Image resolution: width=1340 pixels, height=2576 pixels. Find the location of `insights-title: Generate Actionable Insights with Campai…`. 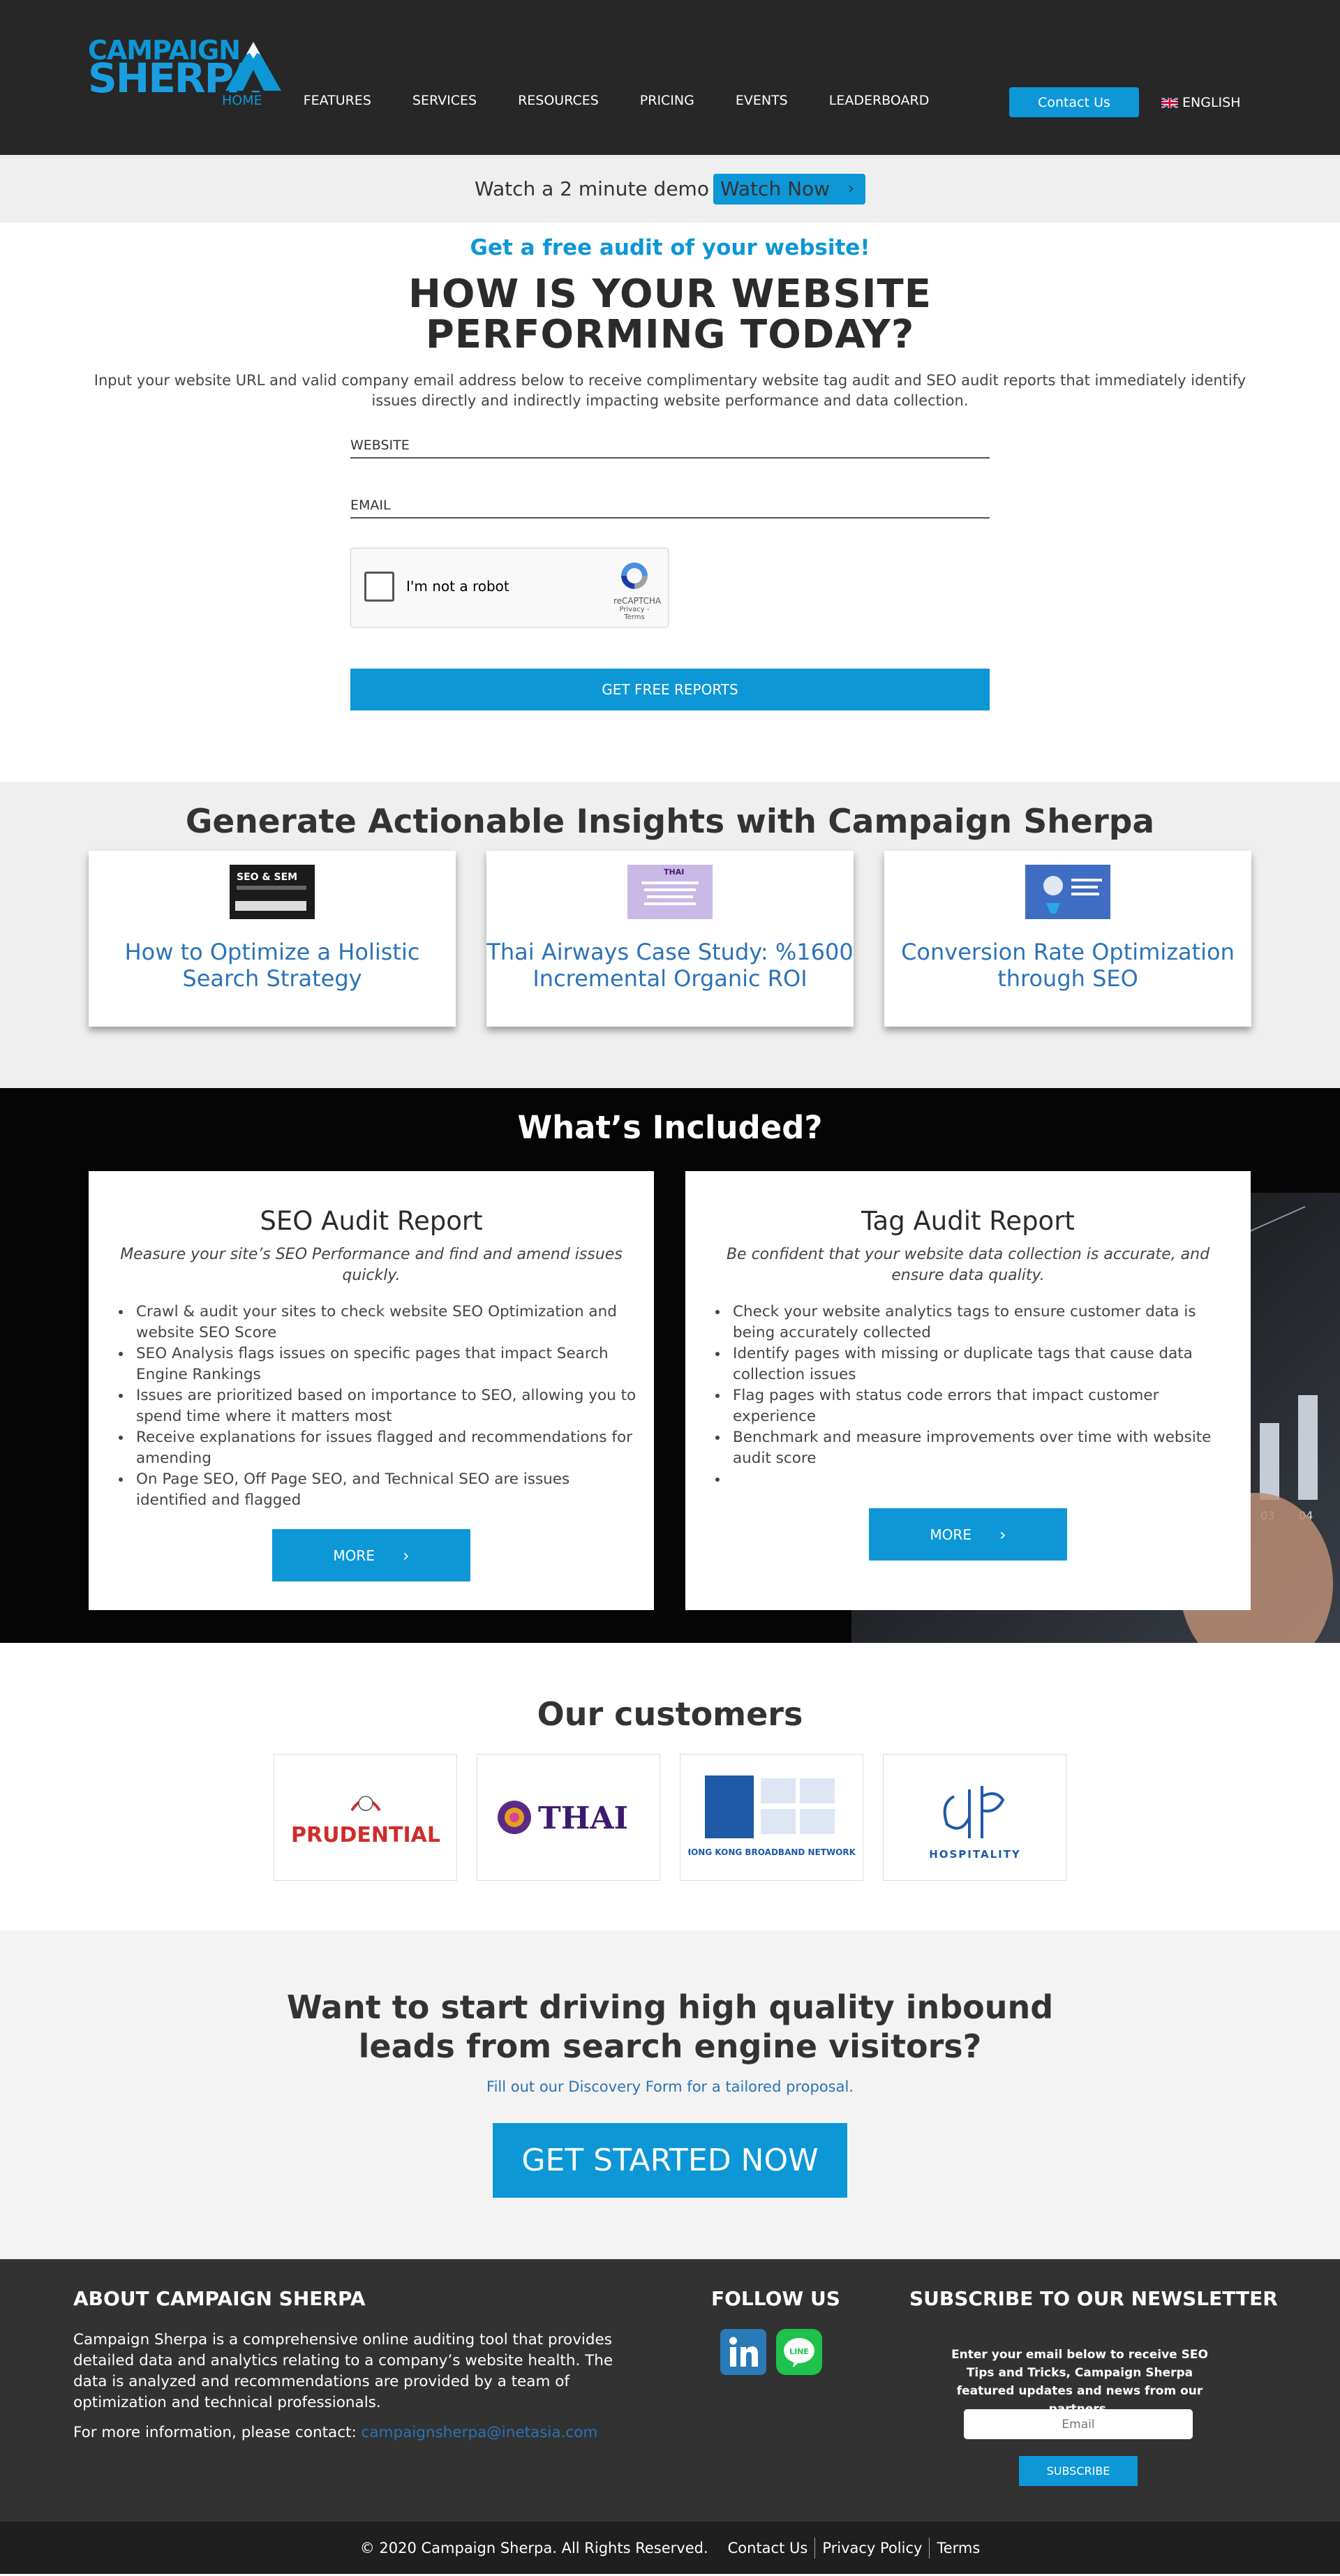

insights-title: Generate Actionable Insights with Campai… is located at coordinates (670, 822).